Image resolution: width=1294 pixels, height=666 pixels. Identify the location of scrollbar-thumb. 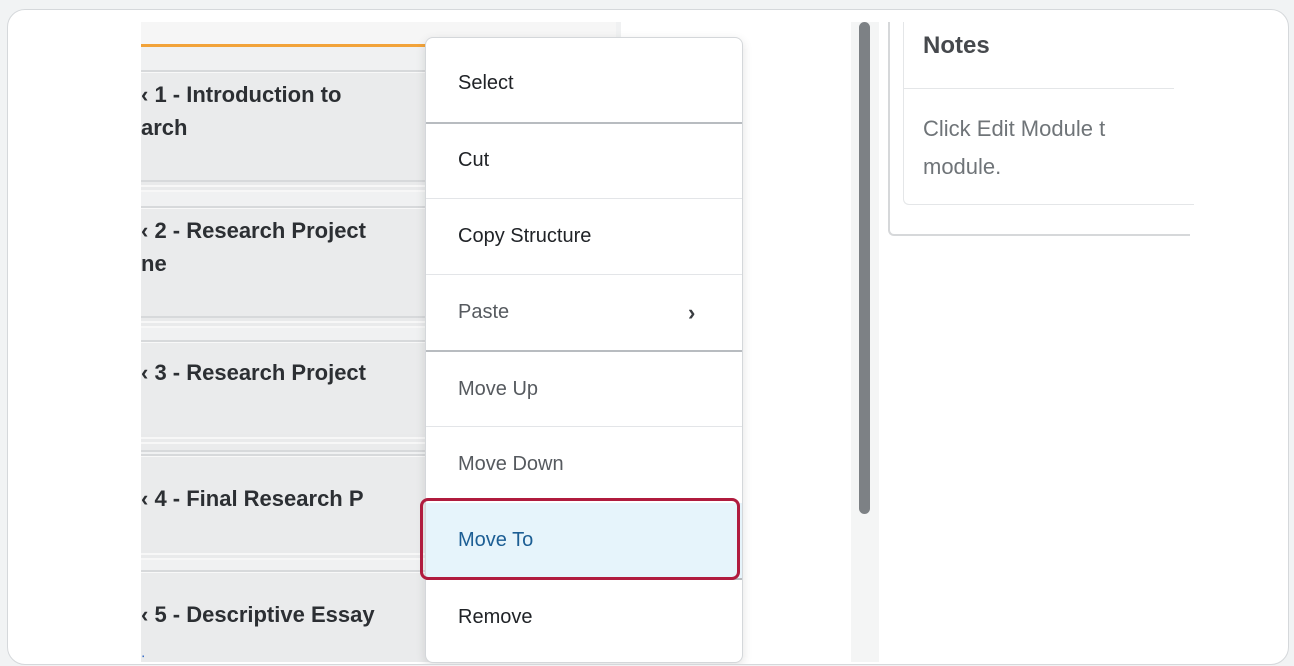
(864, 268).